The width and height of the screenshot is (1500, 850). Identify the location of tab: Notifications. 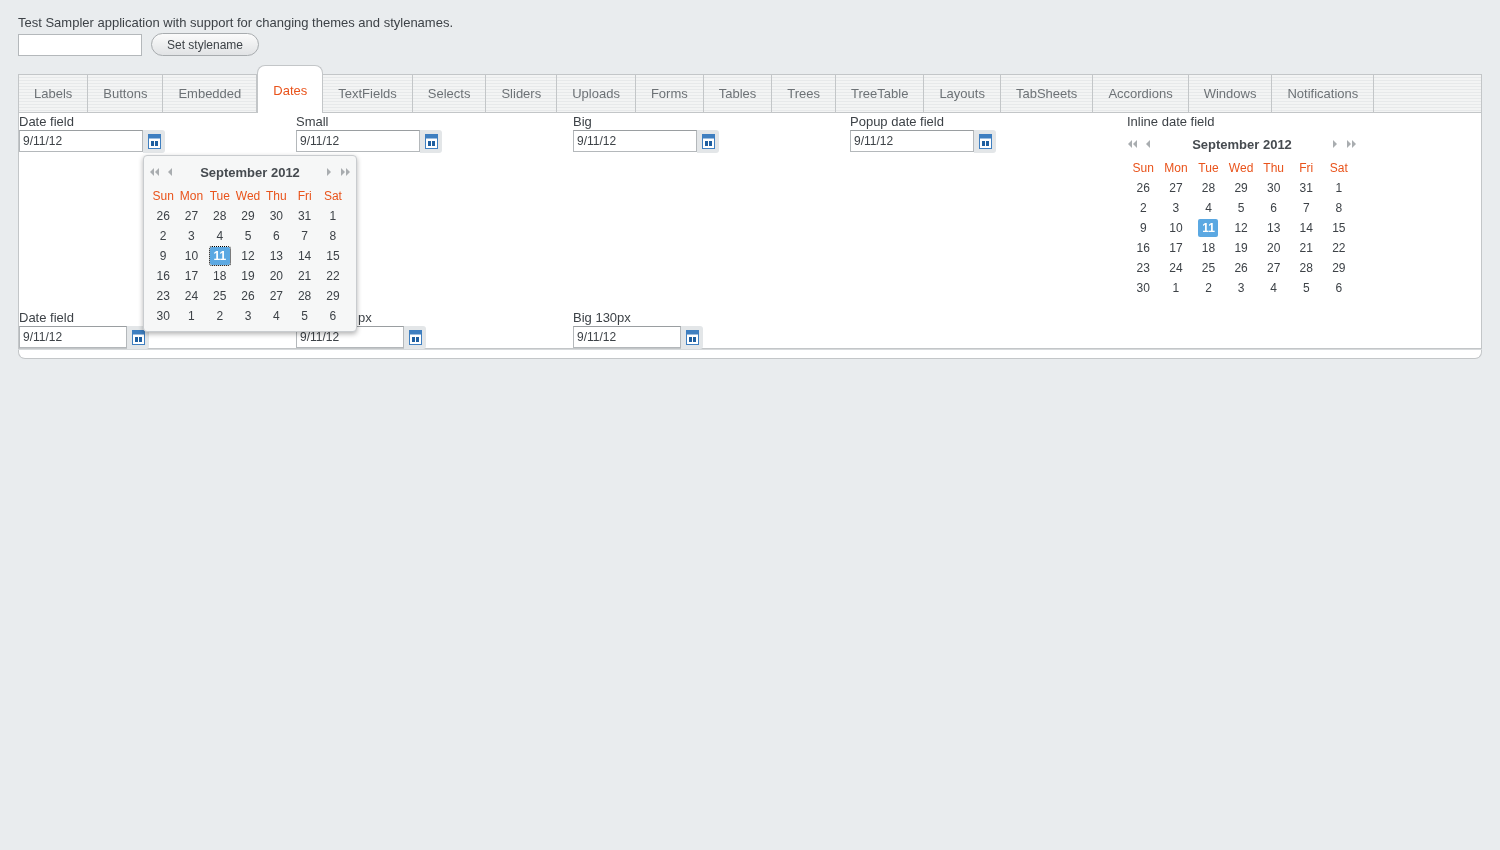
(1323, 93).